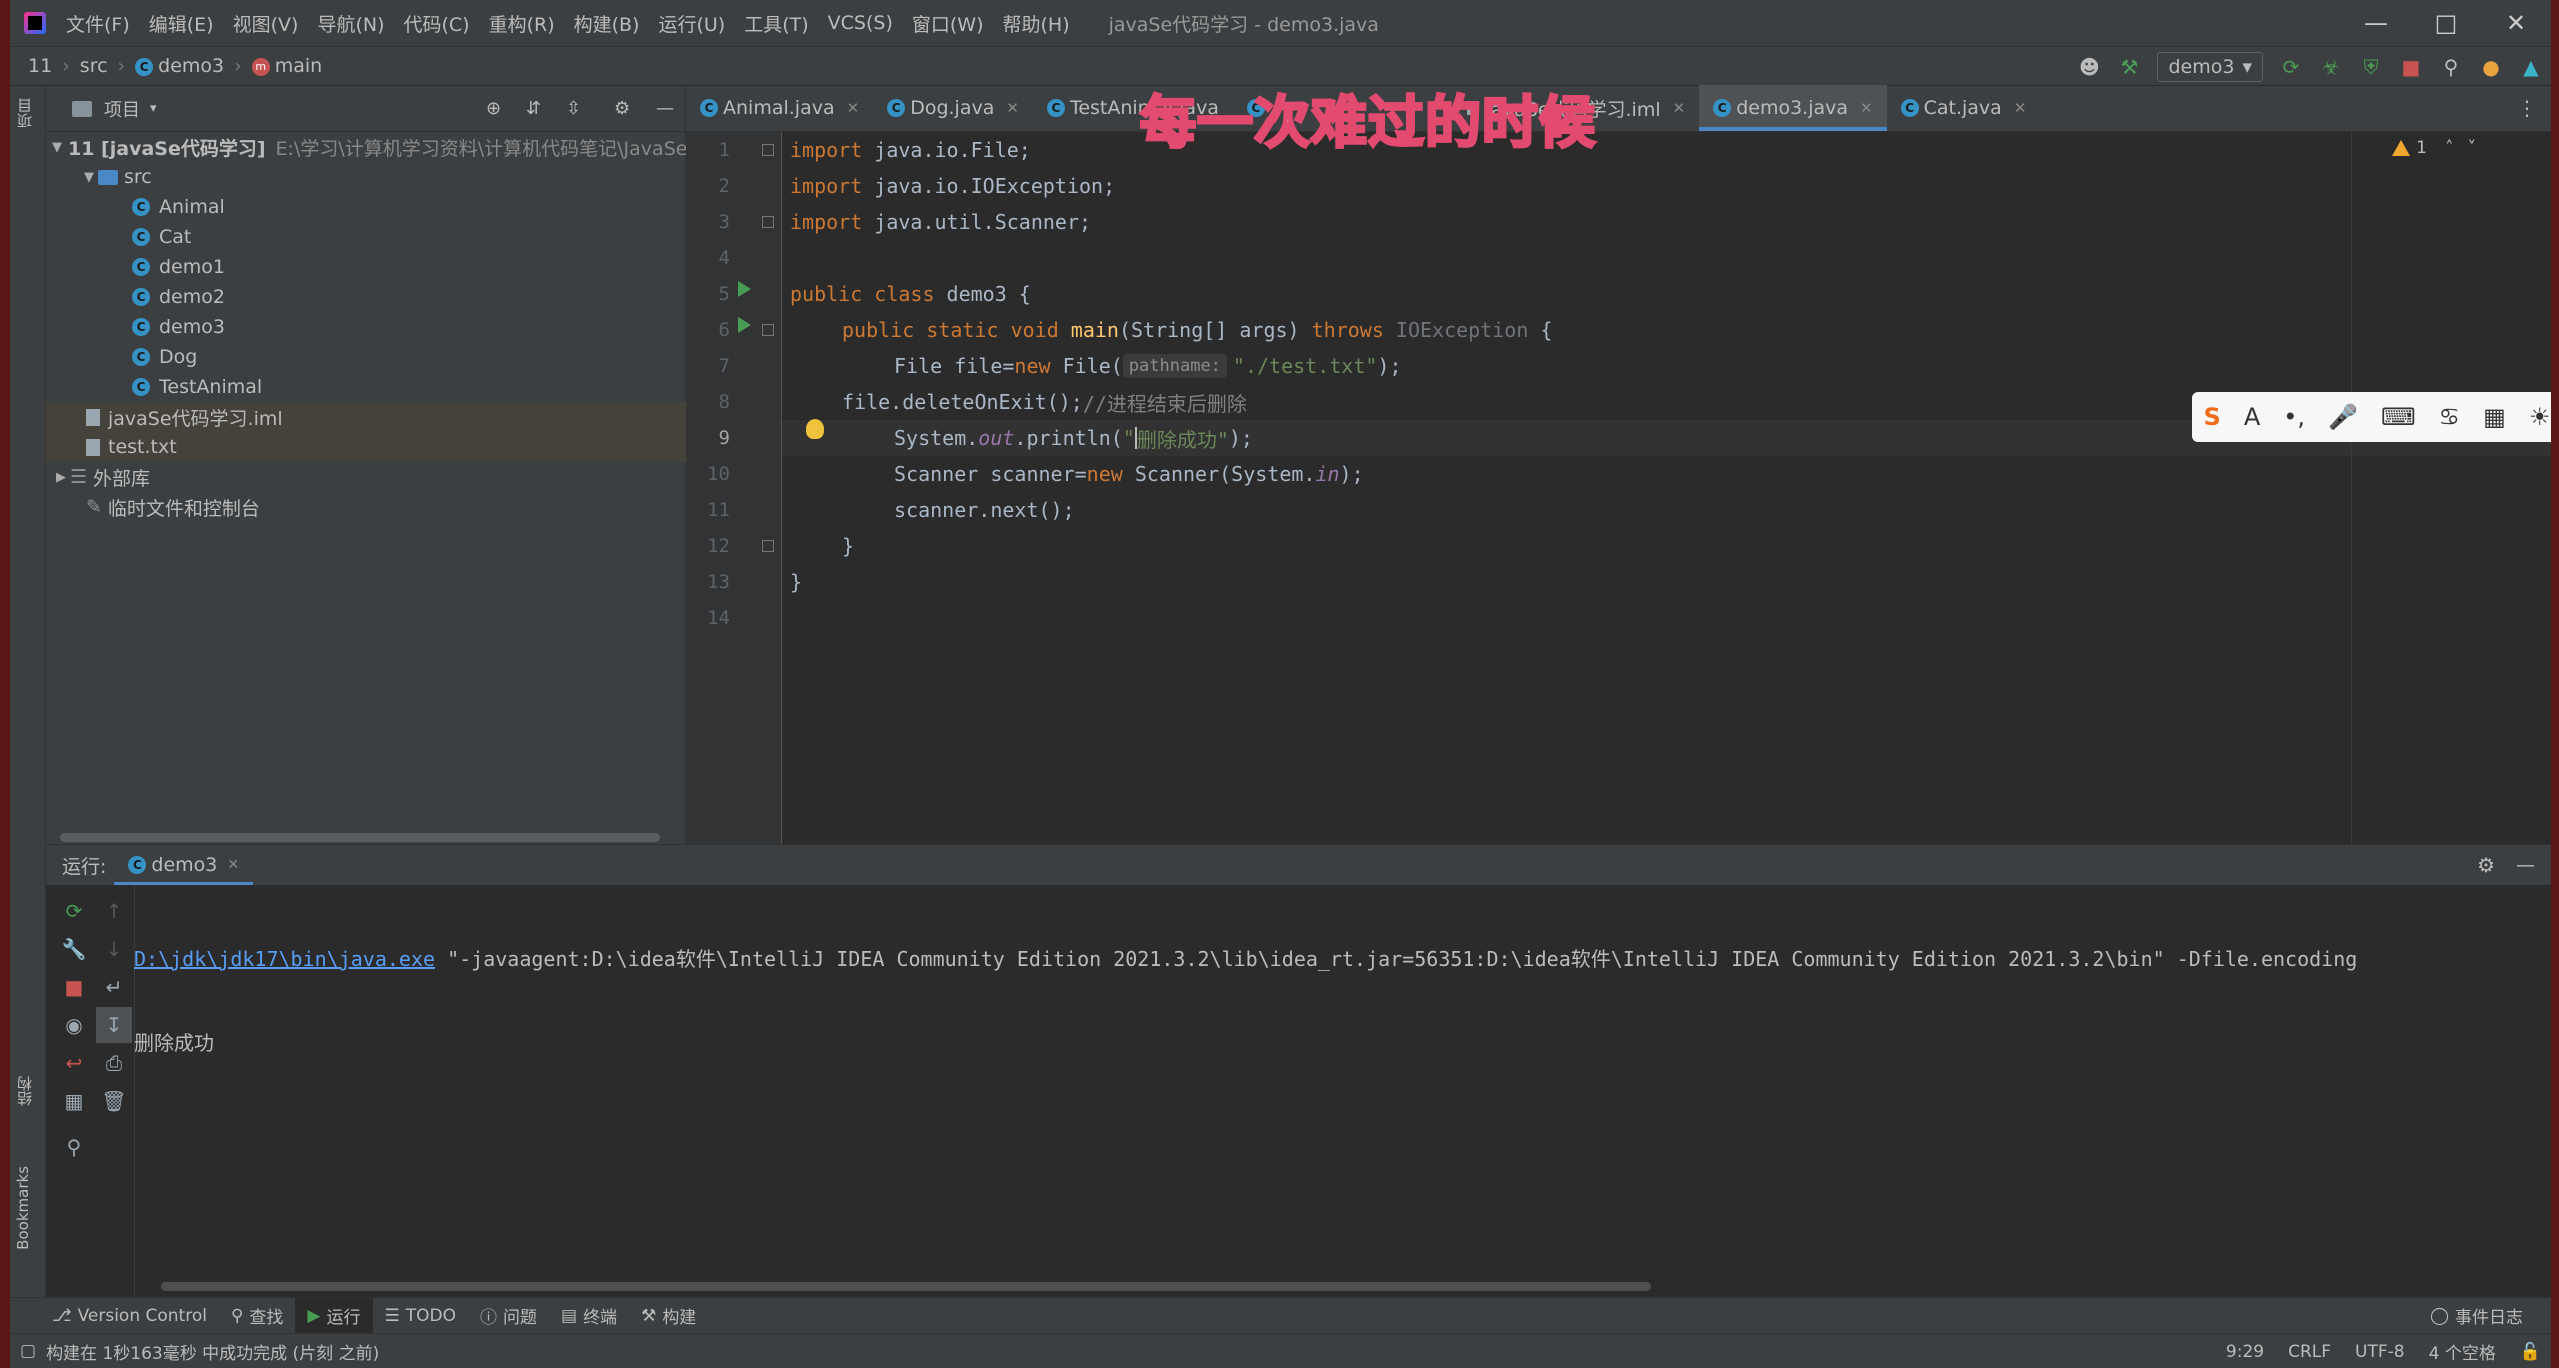  Describe the element at coordinates (286, 66) in the screenshot. I see `breadcrumb-method: m main` at that location.